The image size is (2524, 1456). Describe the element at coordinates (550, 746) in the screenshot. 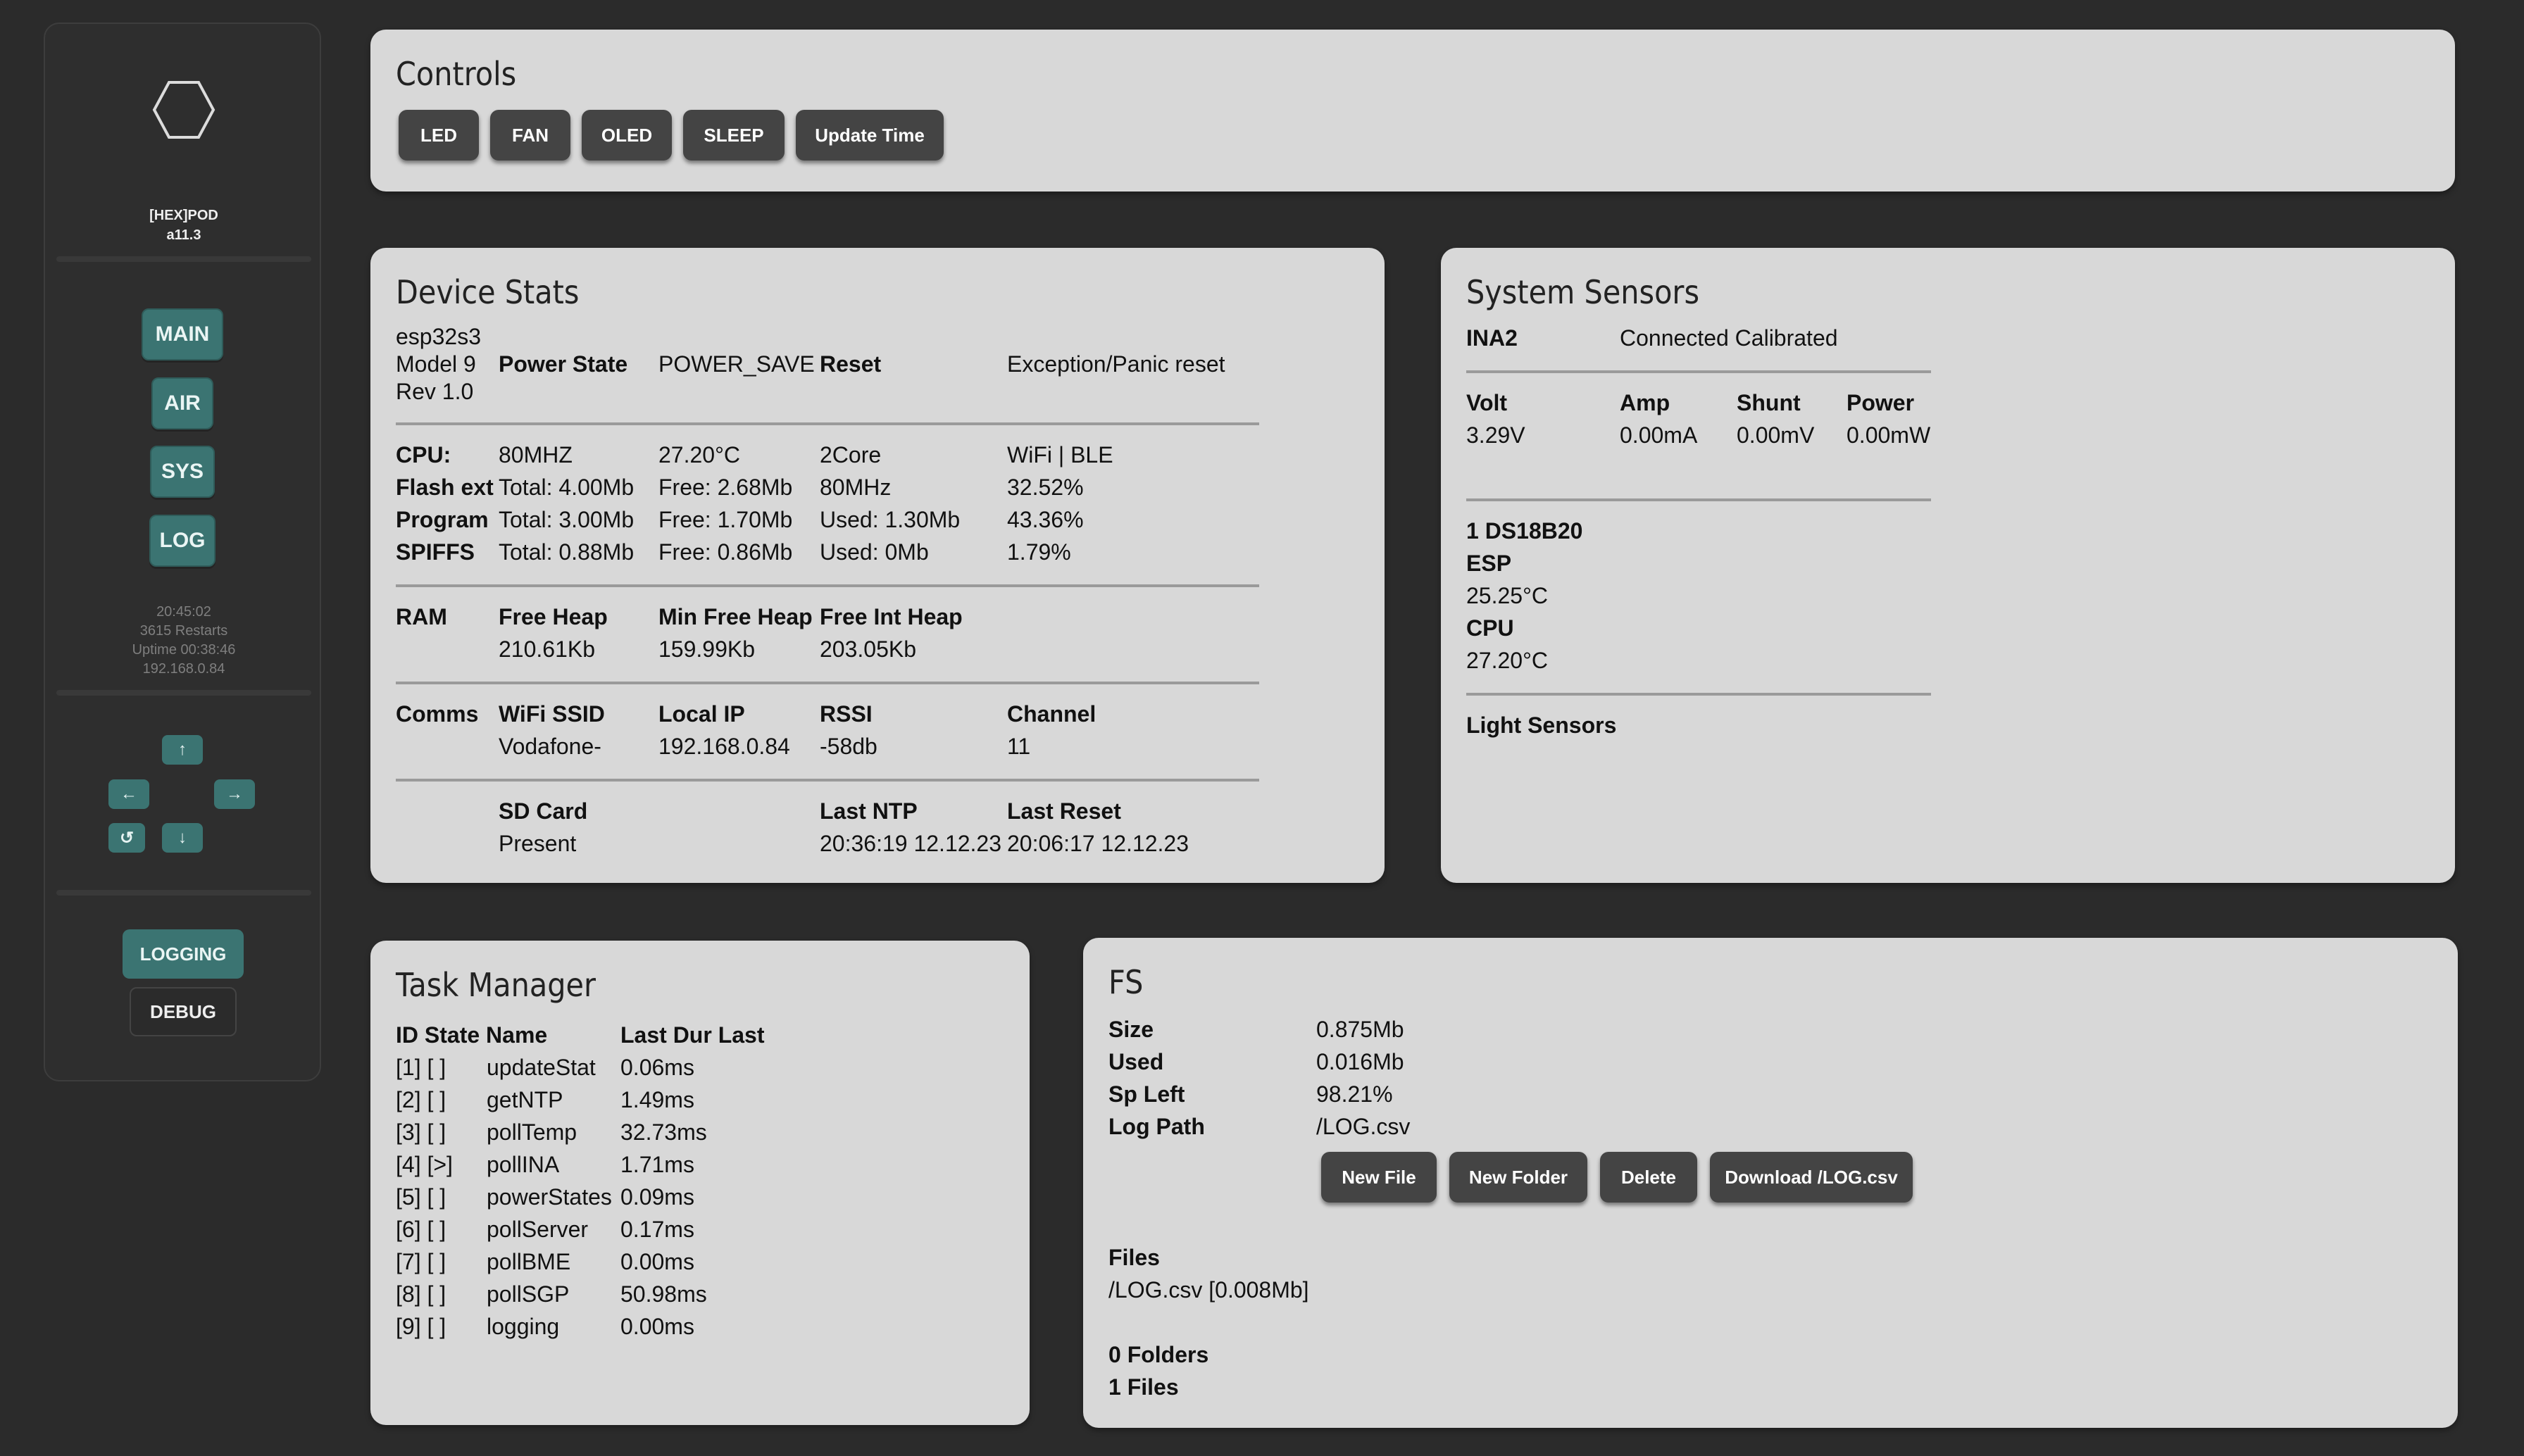

I see `wifi-ssid-value: Vodafone-` at that location.